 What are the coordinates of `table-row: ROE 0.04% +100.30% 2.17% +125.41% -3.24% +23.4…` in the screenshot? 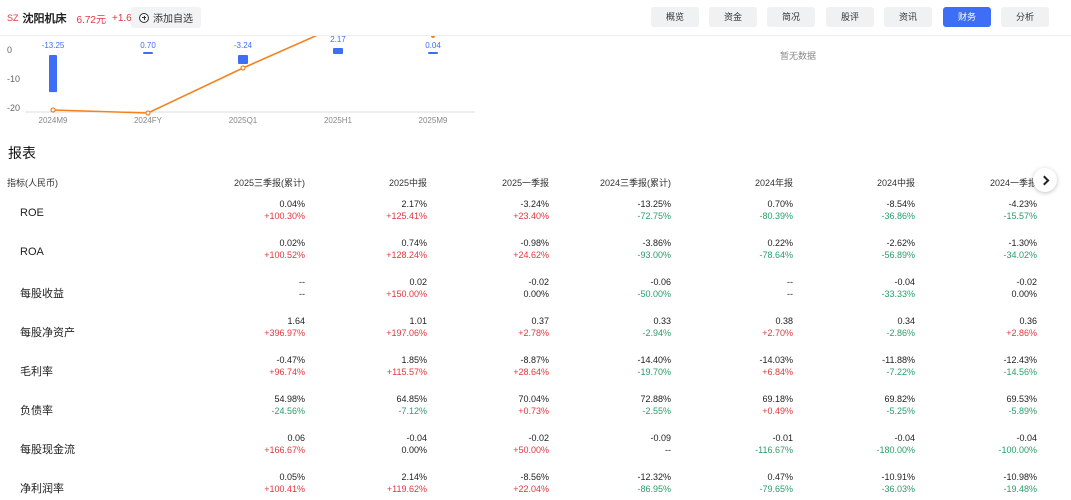 It's located at (535, 217).